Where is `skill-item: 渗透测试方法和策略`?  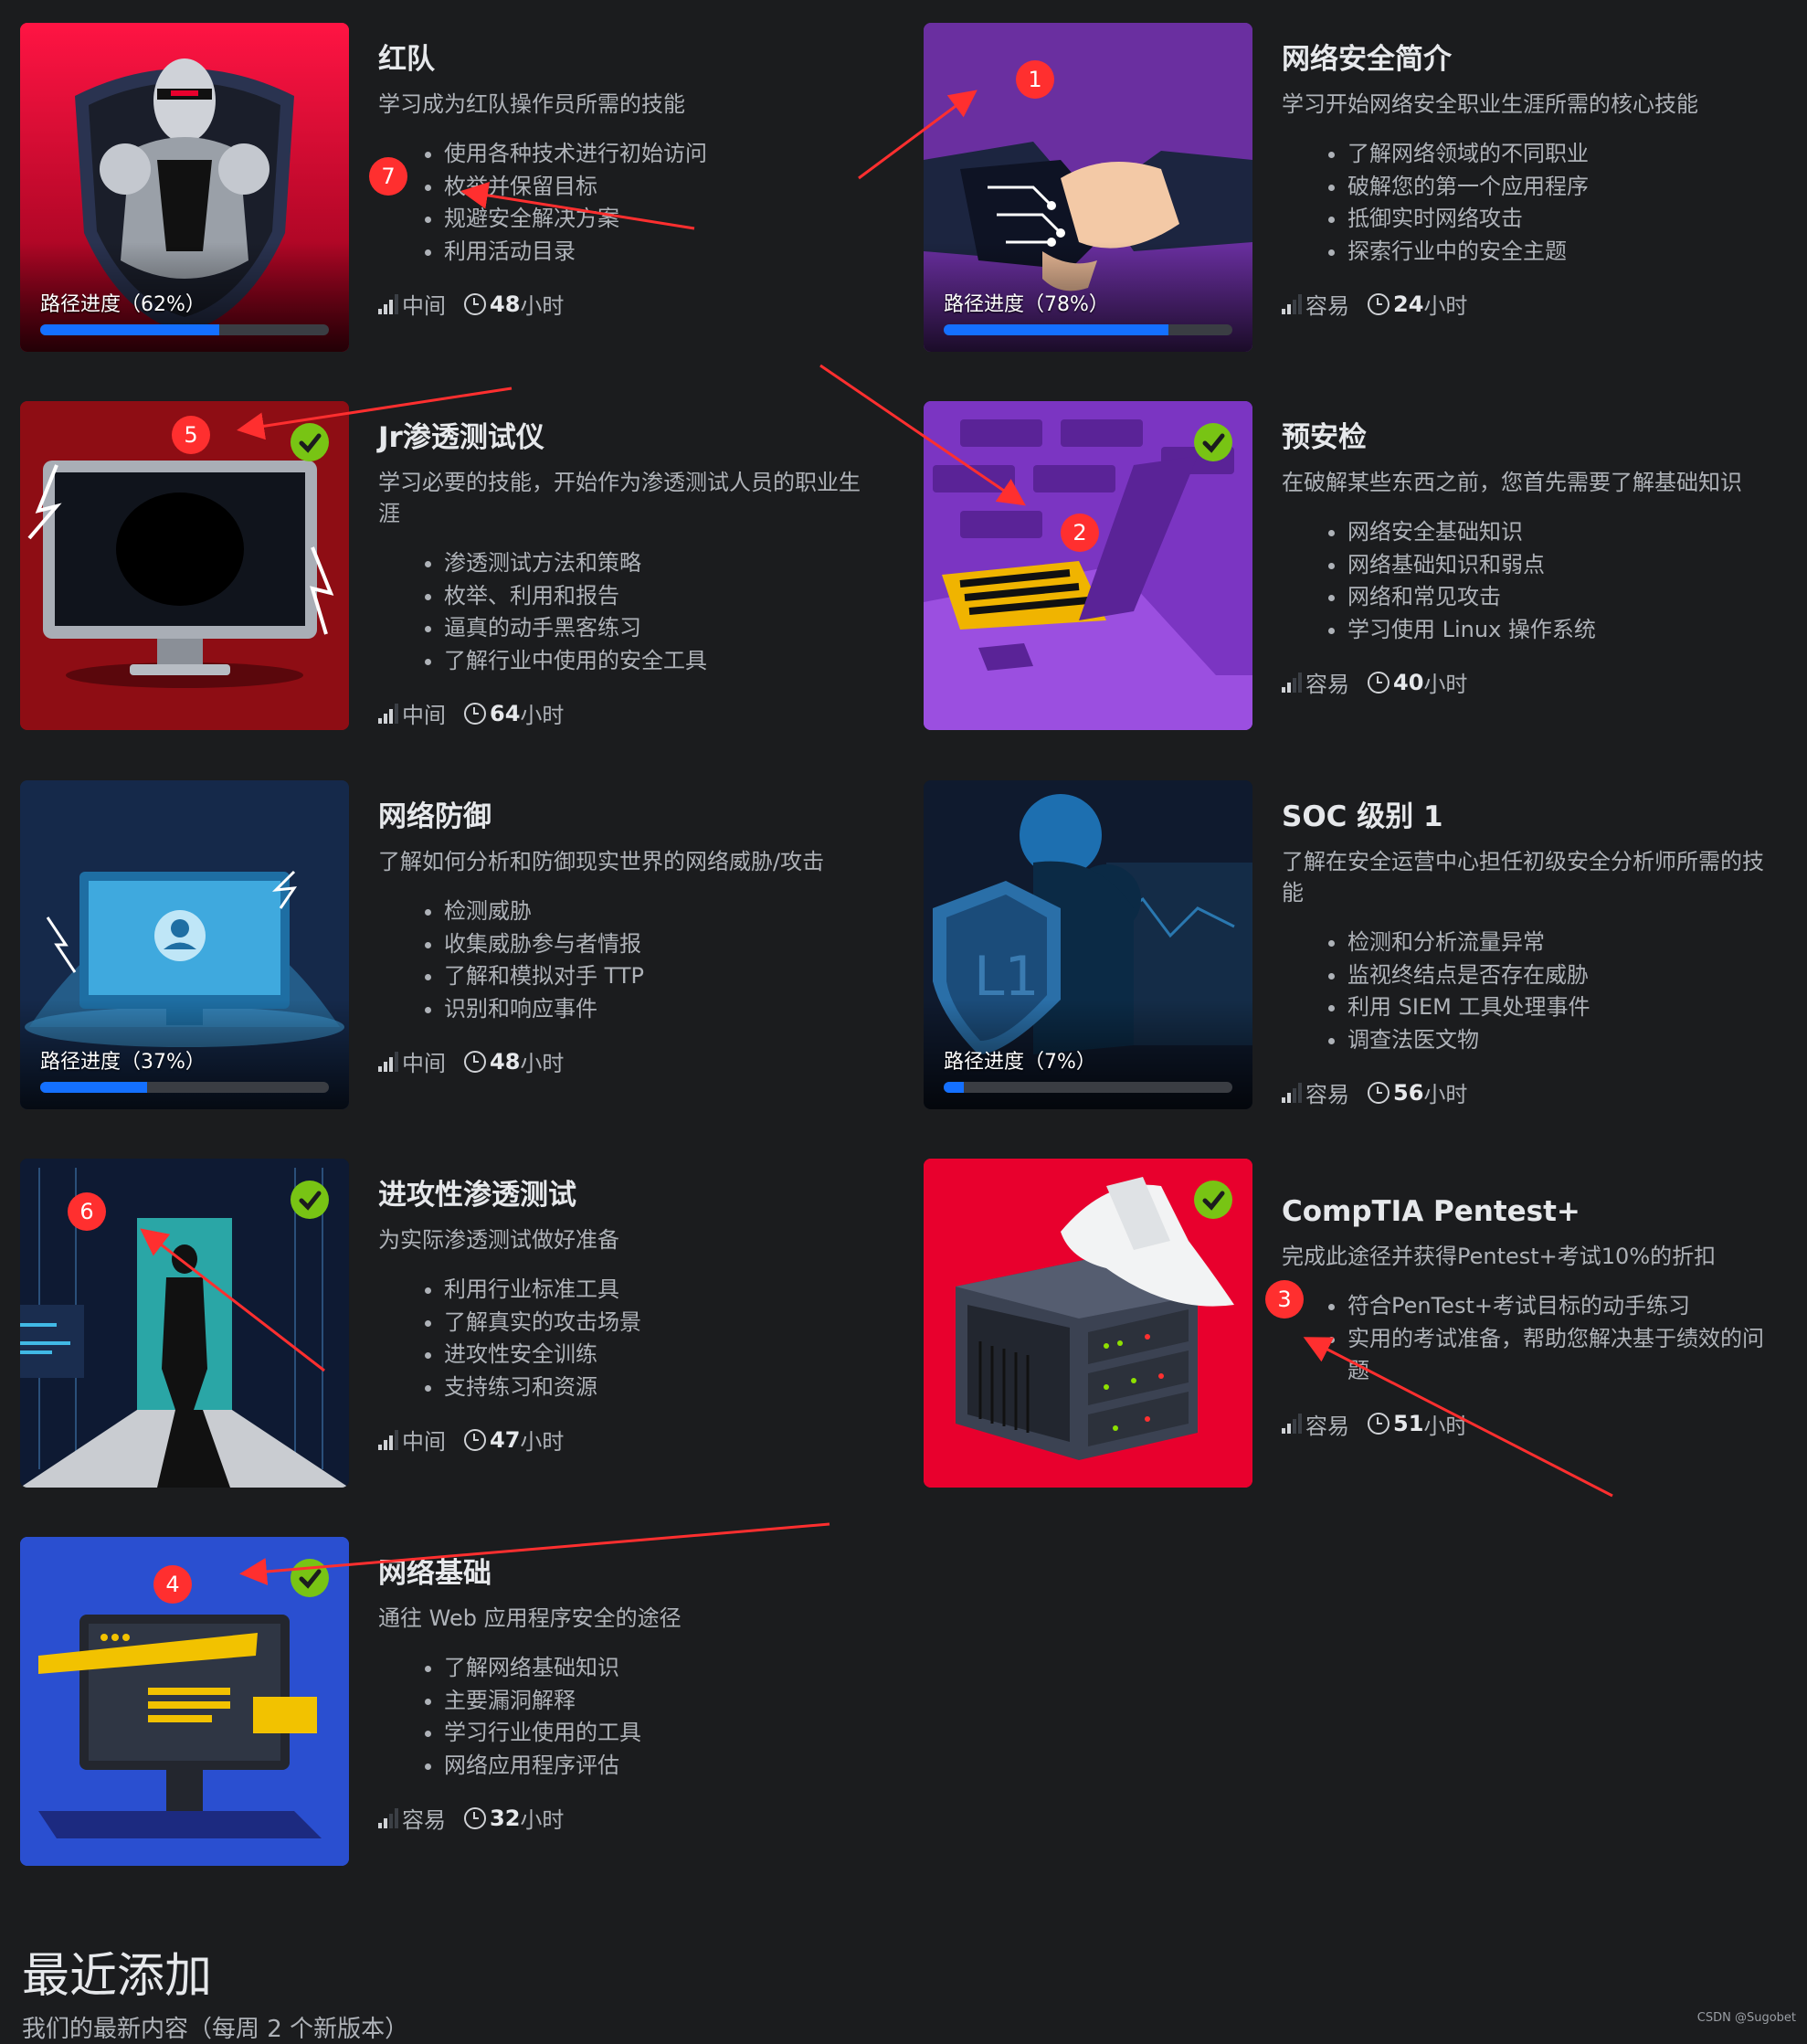 skill-item: 渗透测试方法和策略 is located at coordinates (661, 563).